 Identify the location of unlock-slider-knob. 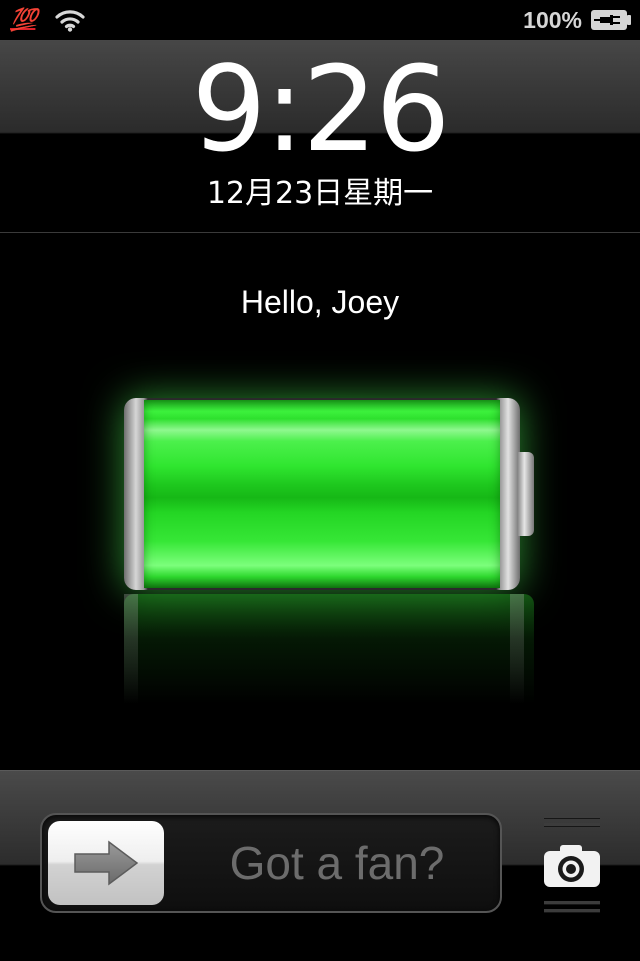
(106, 863).